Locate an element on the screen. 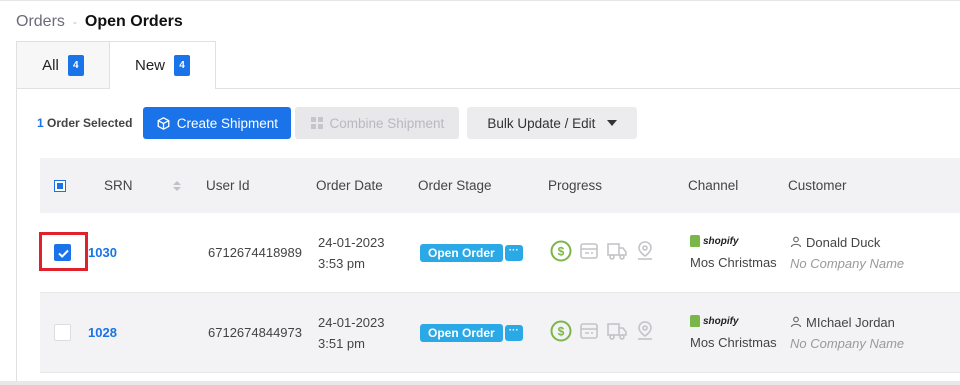  bulk-update-dropdown: Bulk Update / Edit is located at coordinates (552, 123).